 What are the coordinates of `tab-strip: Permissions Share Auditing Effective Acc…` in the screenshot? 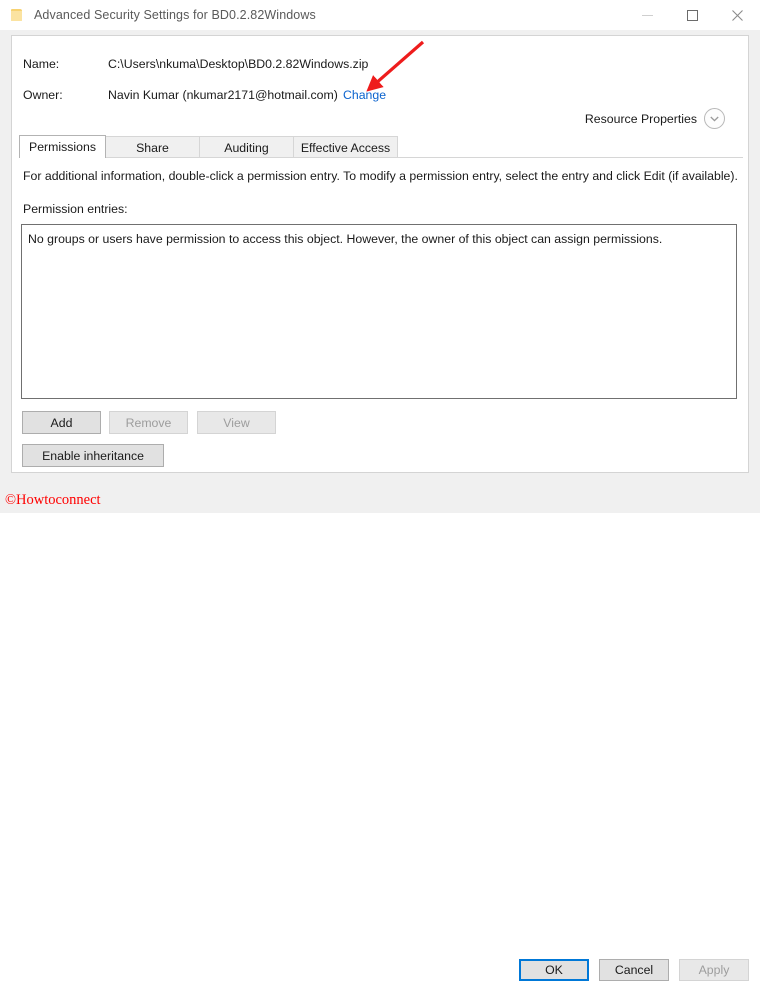 It's located at (381, 146).